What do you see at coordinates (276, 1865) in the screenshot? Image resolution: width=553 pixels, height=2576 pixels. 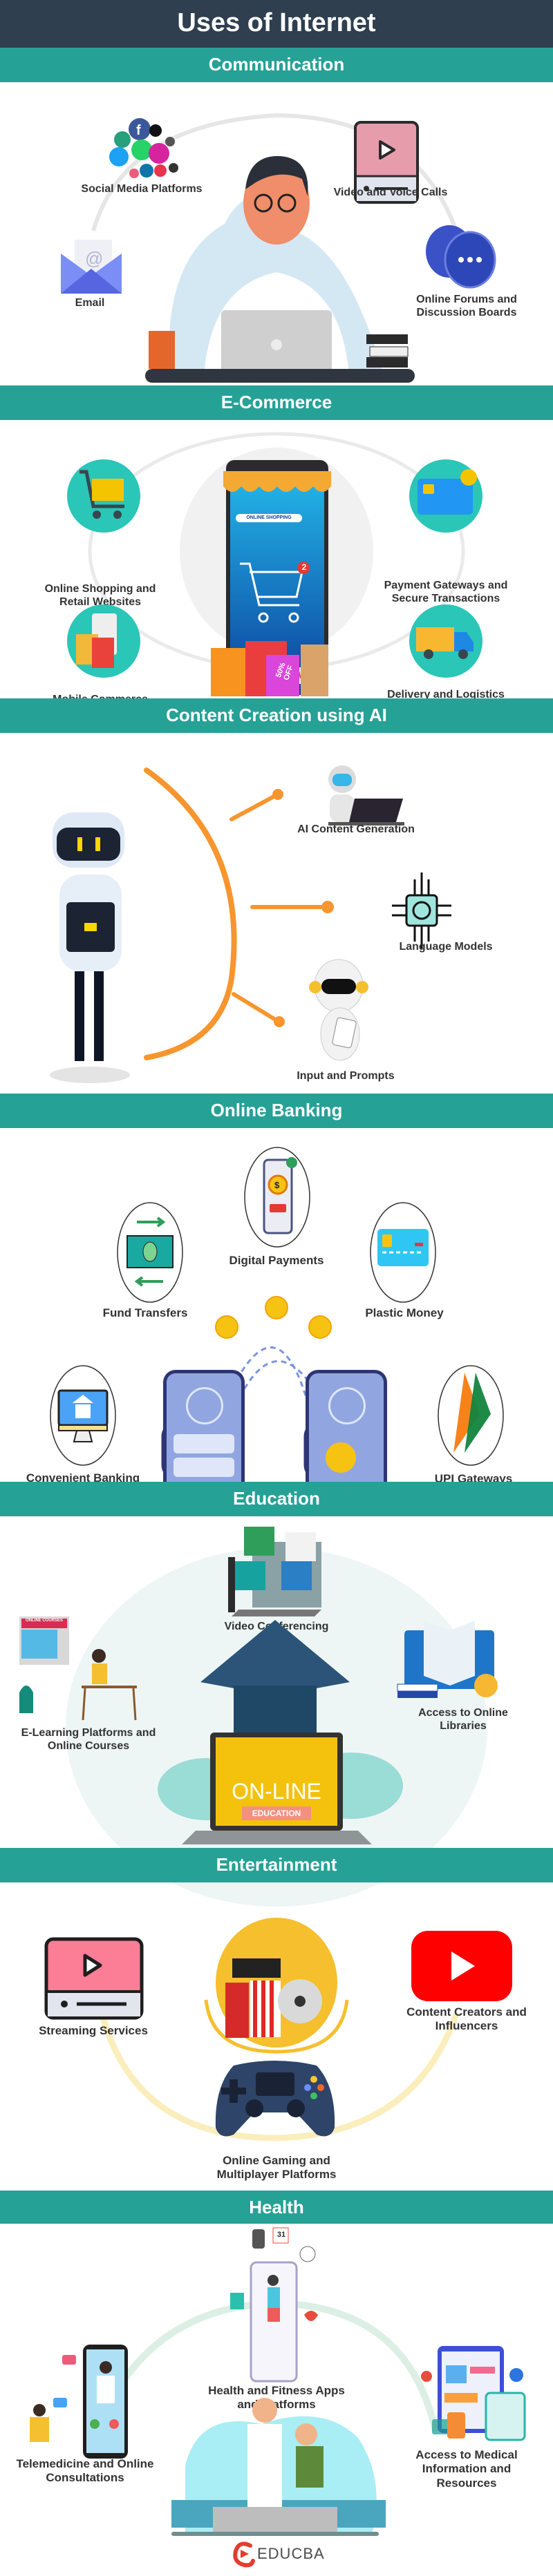 I see `section-title-entertainment: Entertainment` at bounding box center [276, 1865].